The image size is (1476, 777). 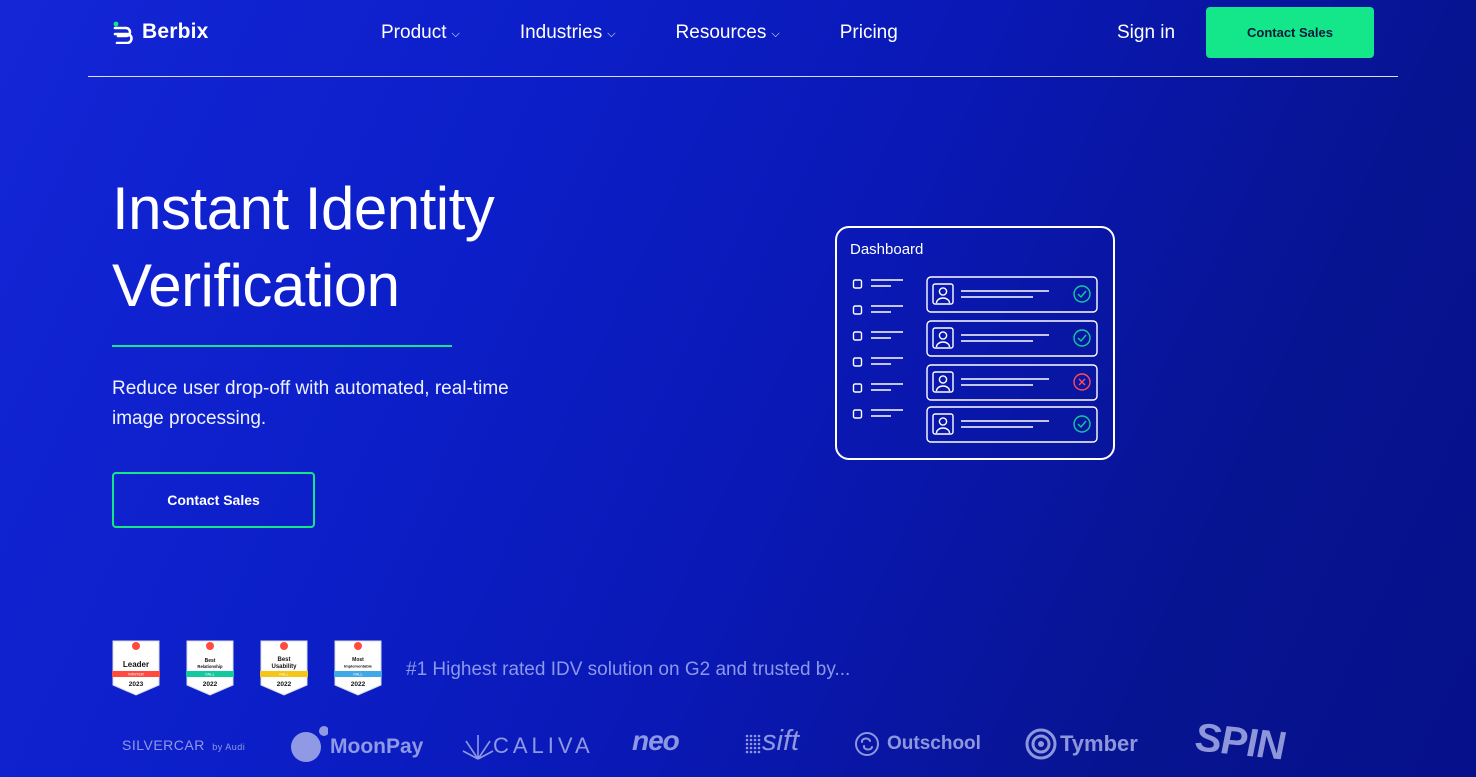 I want to click on g2-badge-best-usability: Best Usability FALL 2022, so click(x=284, y=668).